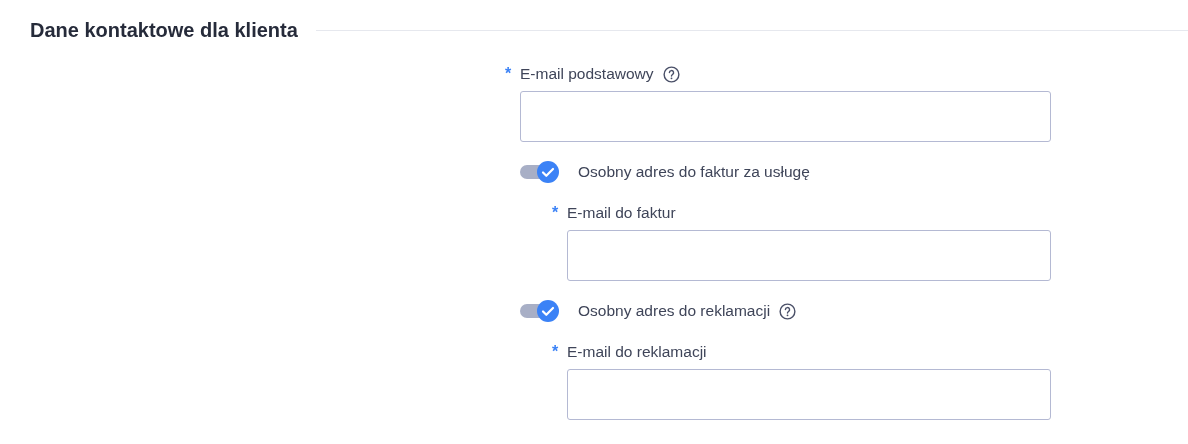 The width and height of the screenshot is (1188, 444). I want to click on field-label: E-mail do reklamacji, so click(637, 352).